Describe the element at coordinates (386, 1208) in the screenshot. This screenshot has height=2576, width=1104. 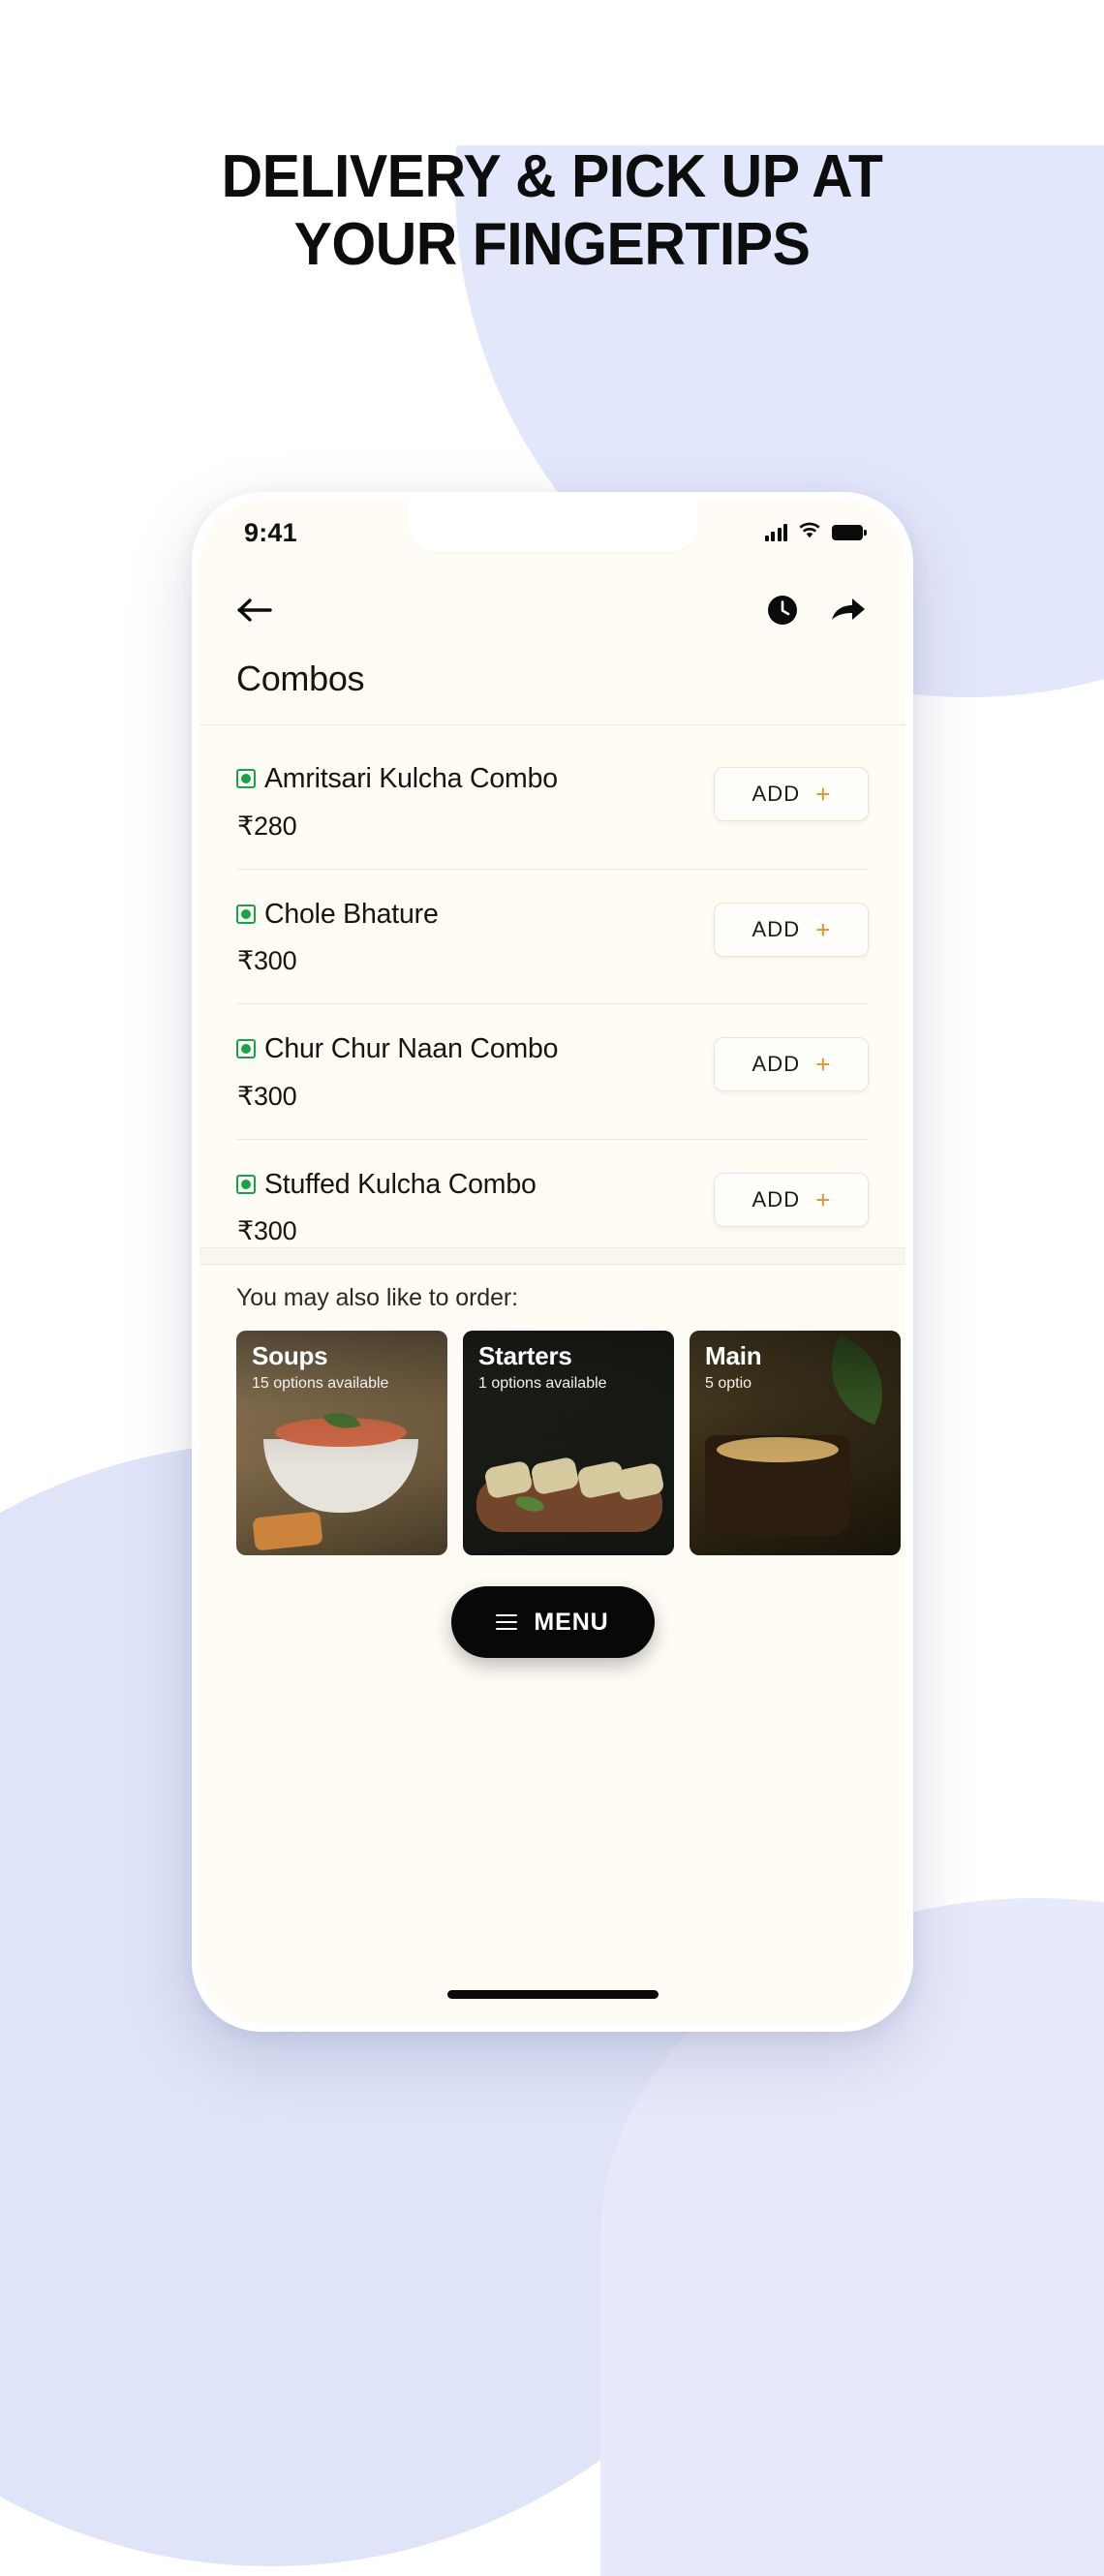
I see `menu-item-info: Stuffed Kulcha Combo ₹300` at that location.